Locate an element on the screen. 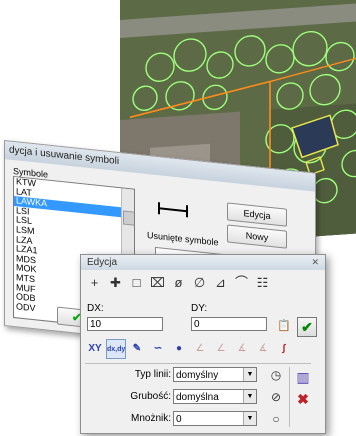 Image resolution: width=356 pixels, height=436 pixels. dy-input: 0 is located at coordinates (229, 324).